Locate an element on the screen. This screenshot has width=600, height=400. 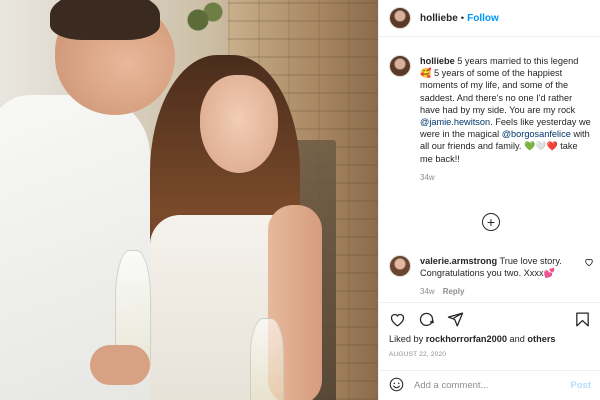
man-hair is located at coordinates (105, 20).